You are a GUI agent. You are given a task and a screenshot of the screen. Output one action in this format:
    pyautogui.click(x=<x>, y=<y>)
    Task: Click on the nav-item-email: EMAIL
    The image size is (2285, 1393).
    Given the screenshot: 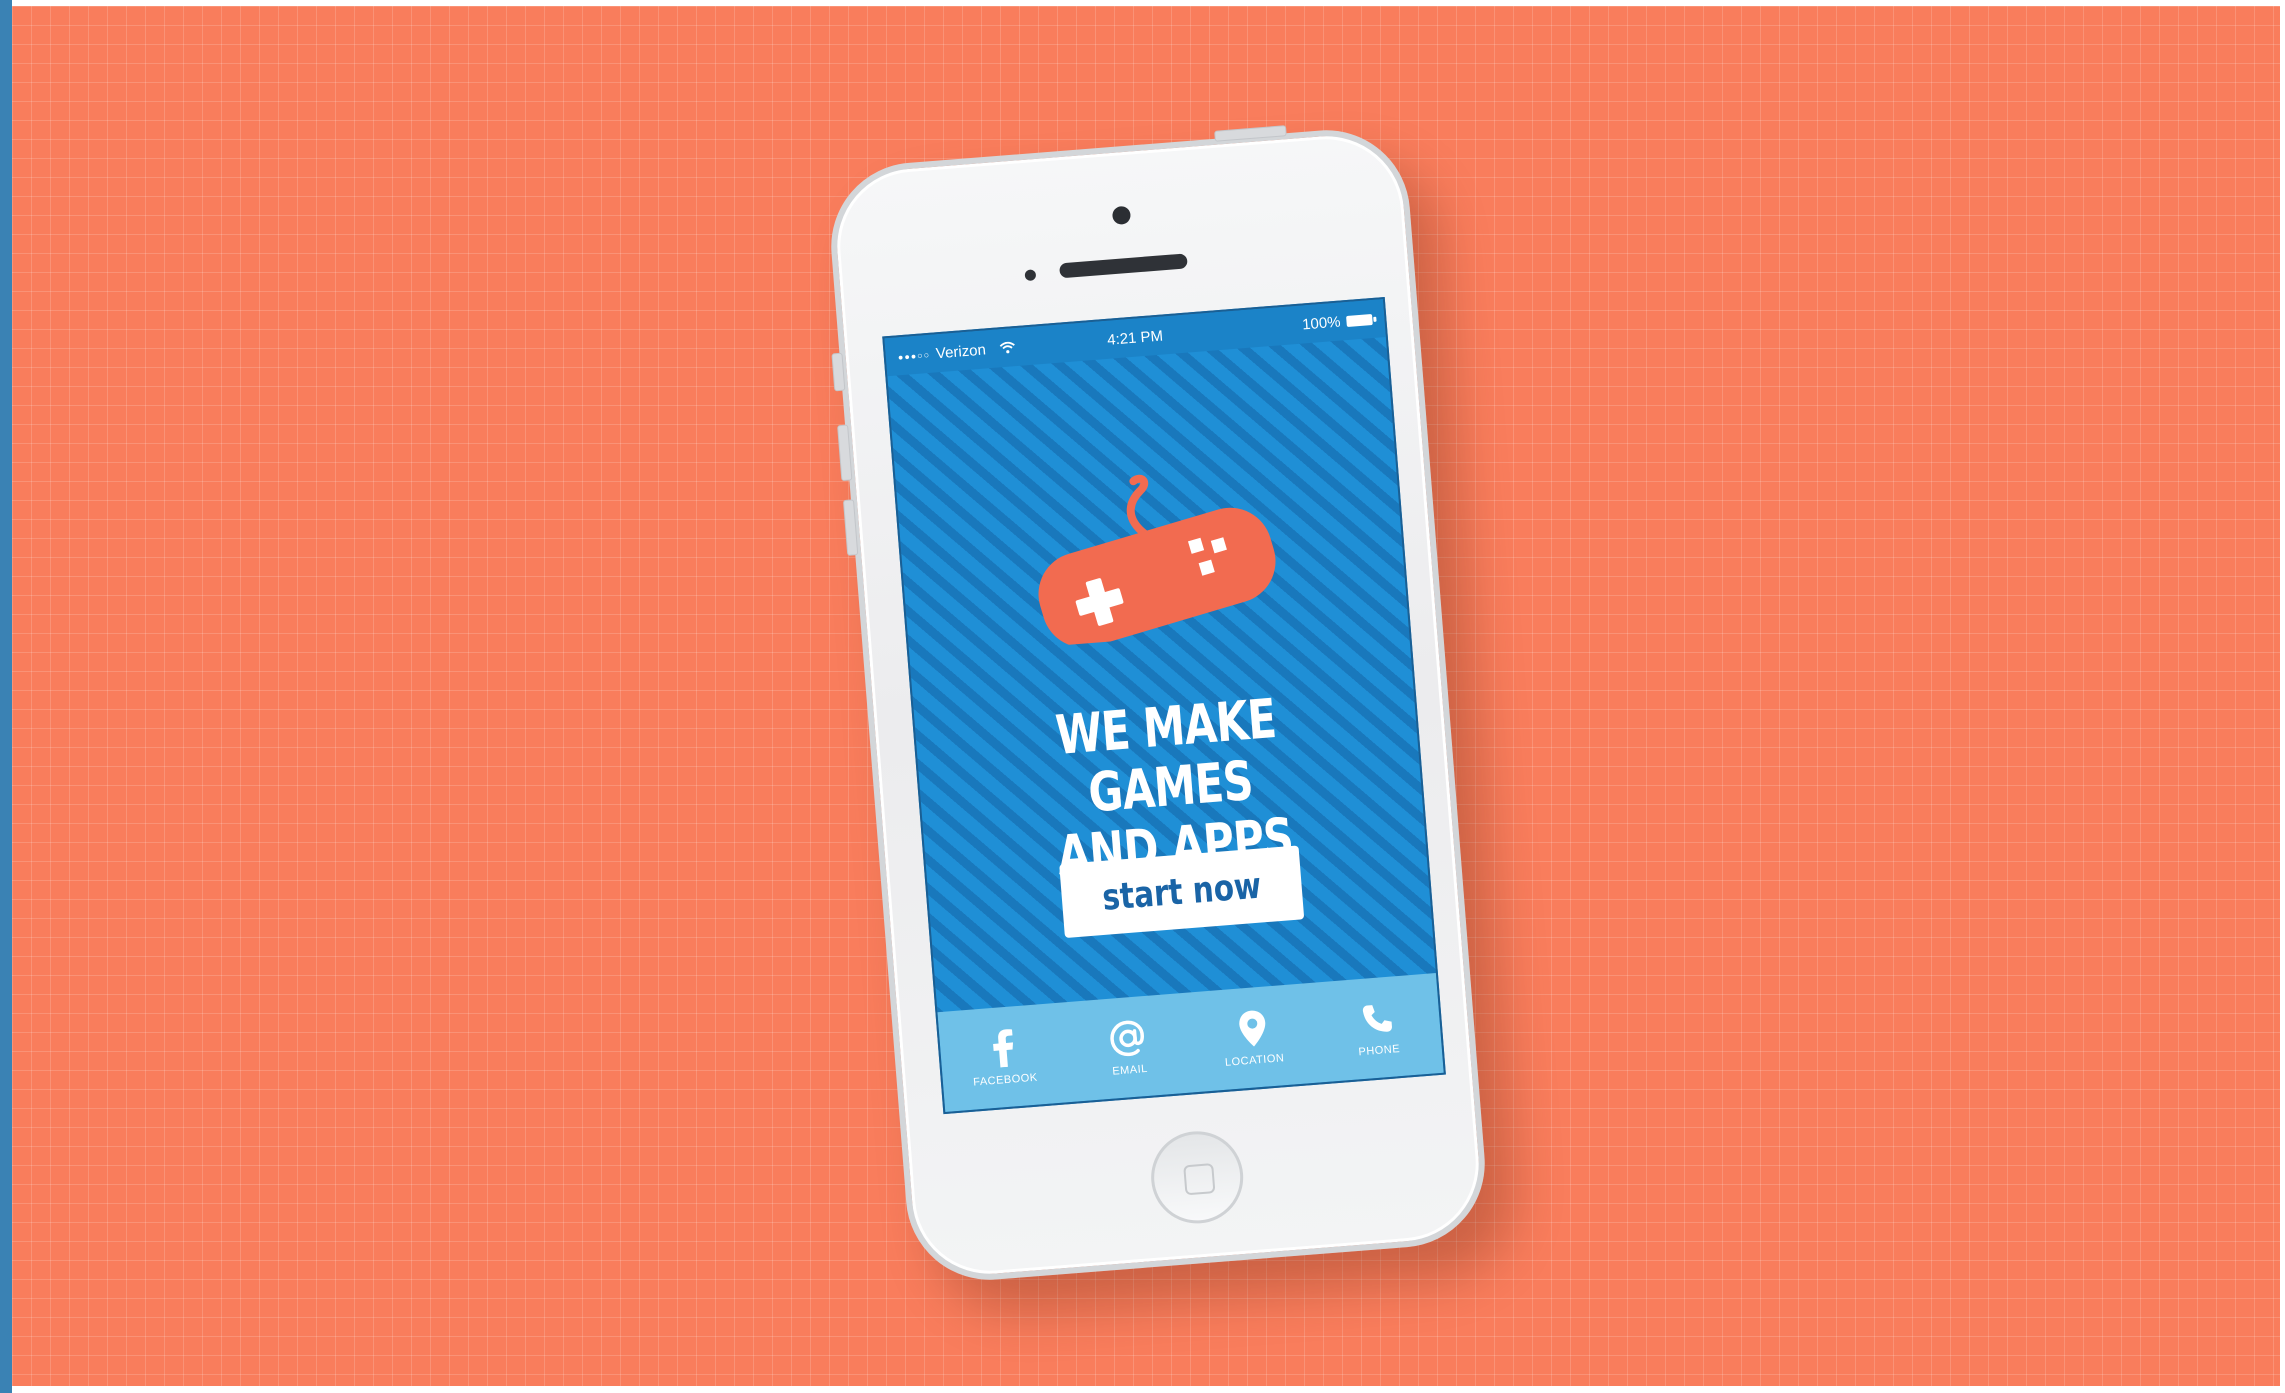 What is the action you would take?
    pyautogui.click(x=1128, y=1047)
    